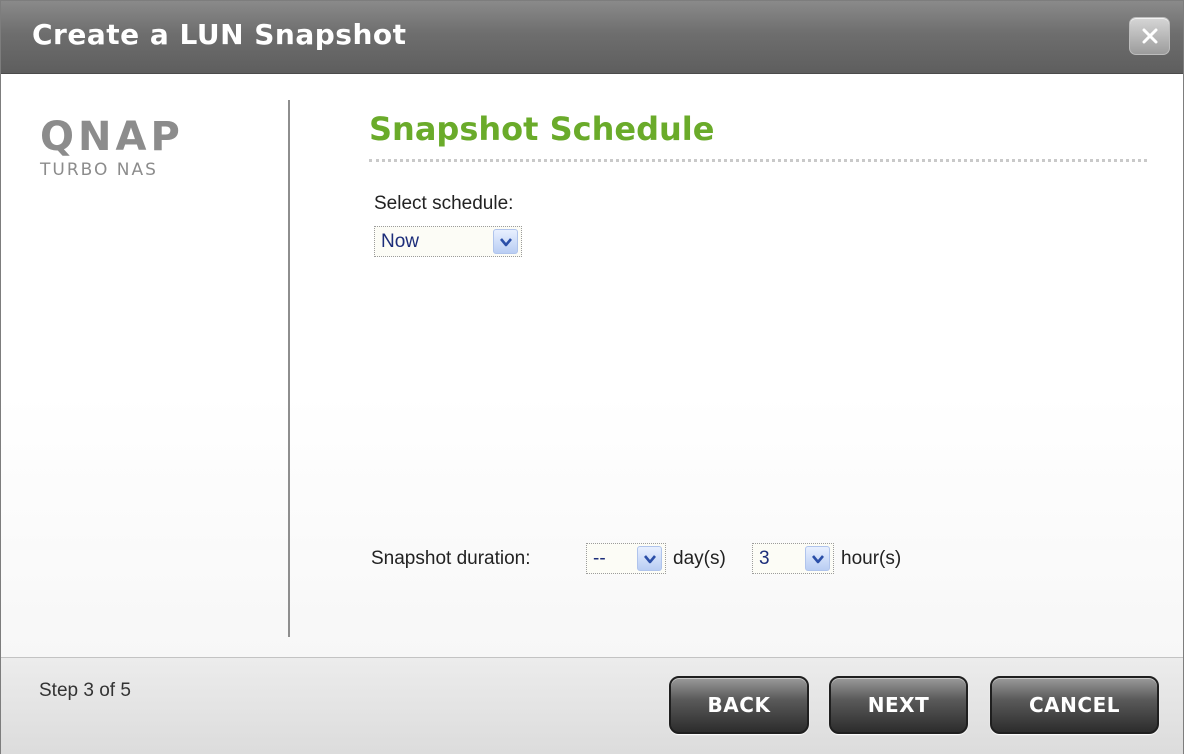  I want to click on duration-days-unit: day(s), so click(699, 558).